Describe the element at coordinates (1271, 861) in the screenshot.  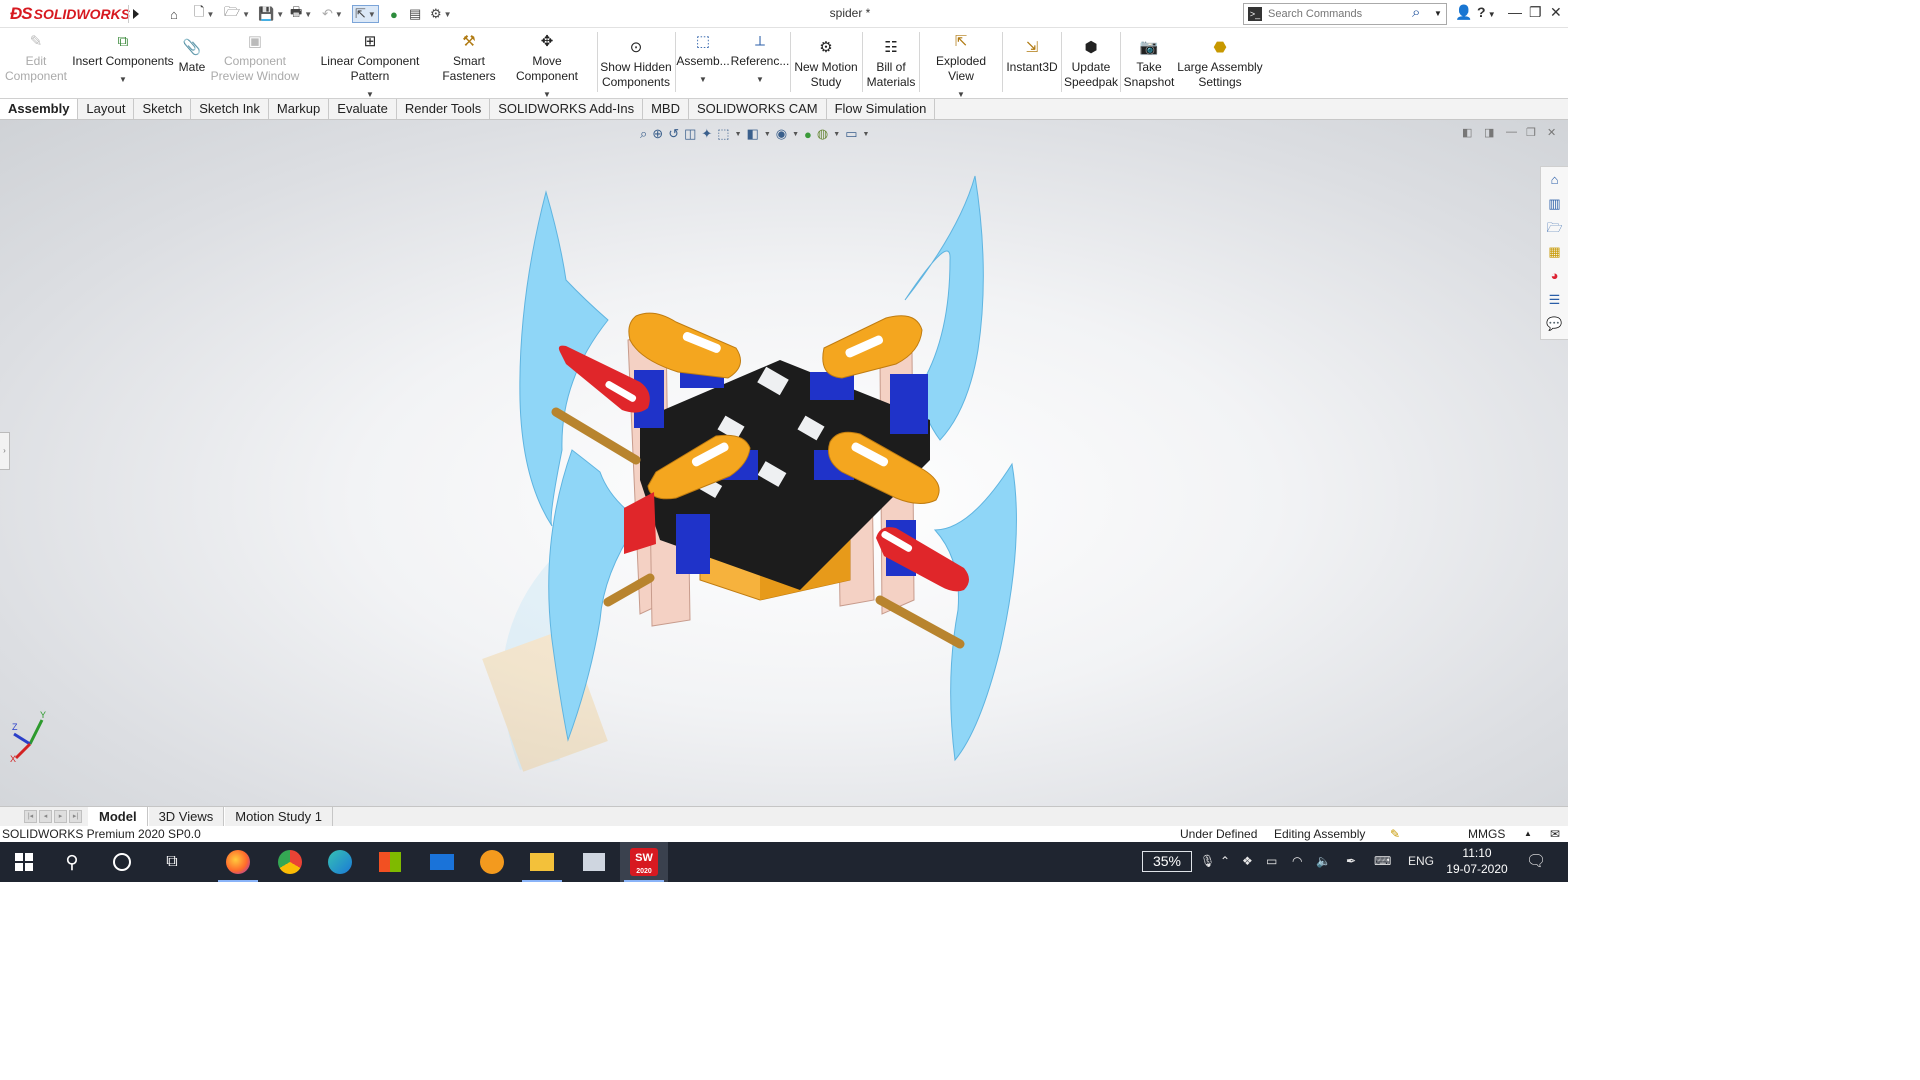
I see `battery-icon: ▭` at that location.